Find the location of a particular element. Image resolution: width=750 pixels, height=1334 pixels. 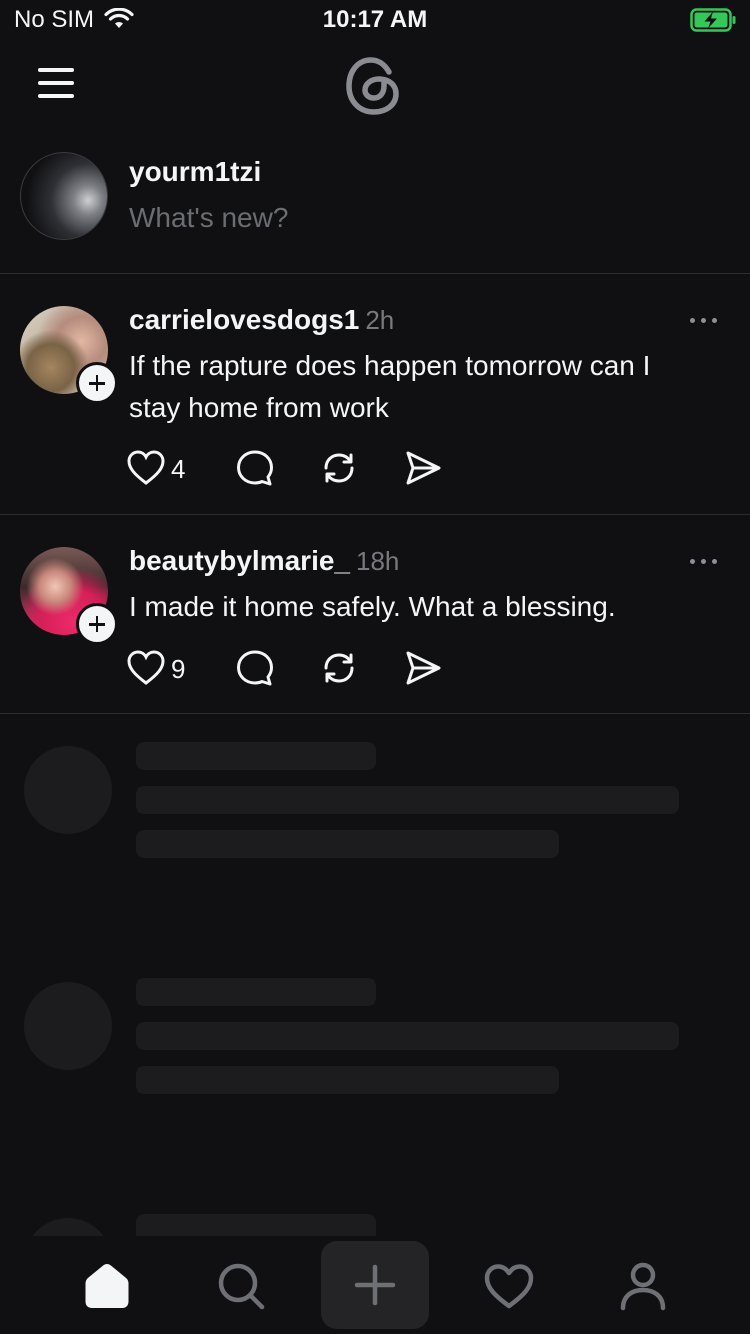

post-header: carrielovesdogs1 2h is located at coordinates (261, 320).